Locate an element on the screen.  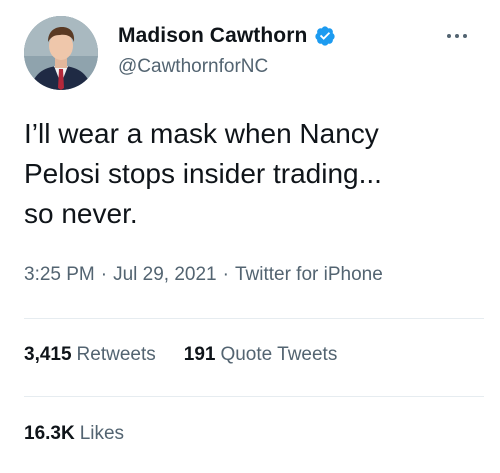
likes-stat: 16.3K Likes is located at coordinates (74, 434).